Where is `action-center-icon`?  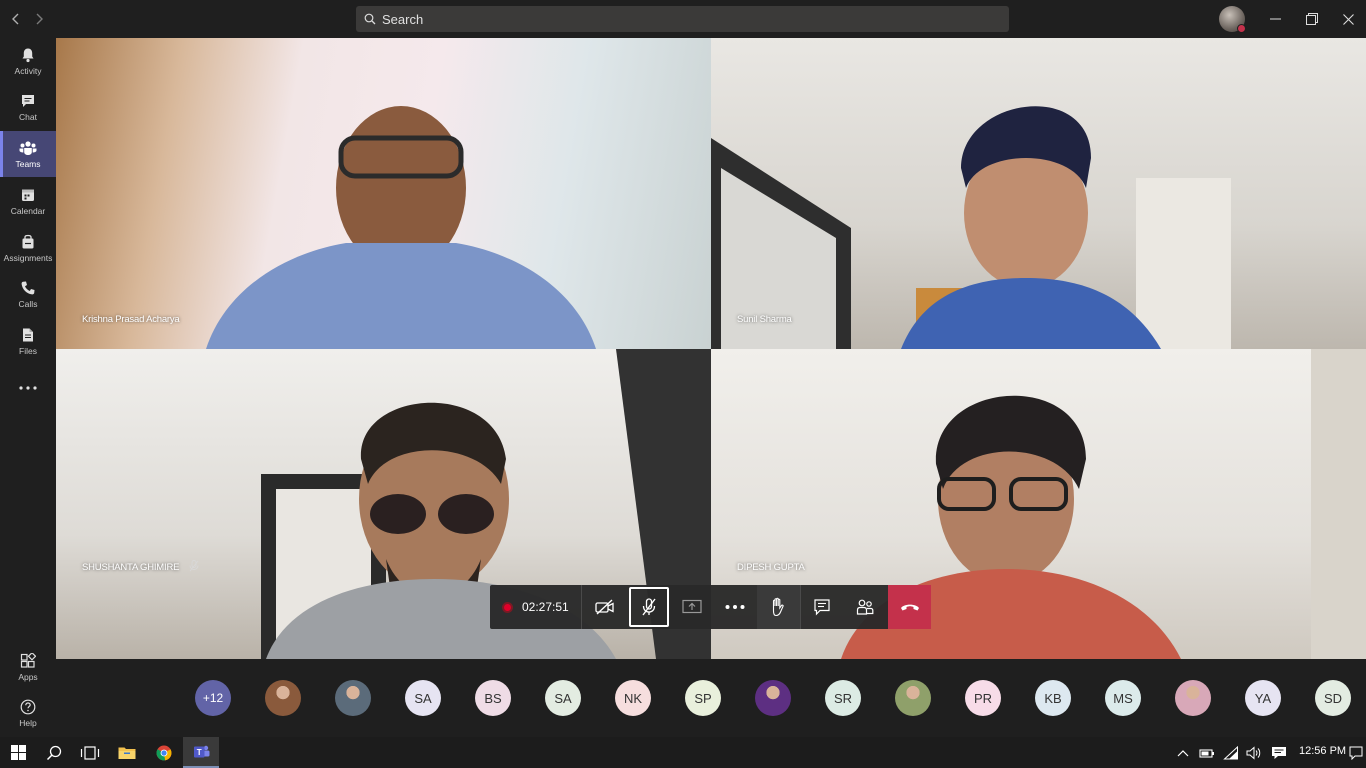 action-center-icon is located at coordinates (1356, 753).